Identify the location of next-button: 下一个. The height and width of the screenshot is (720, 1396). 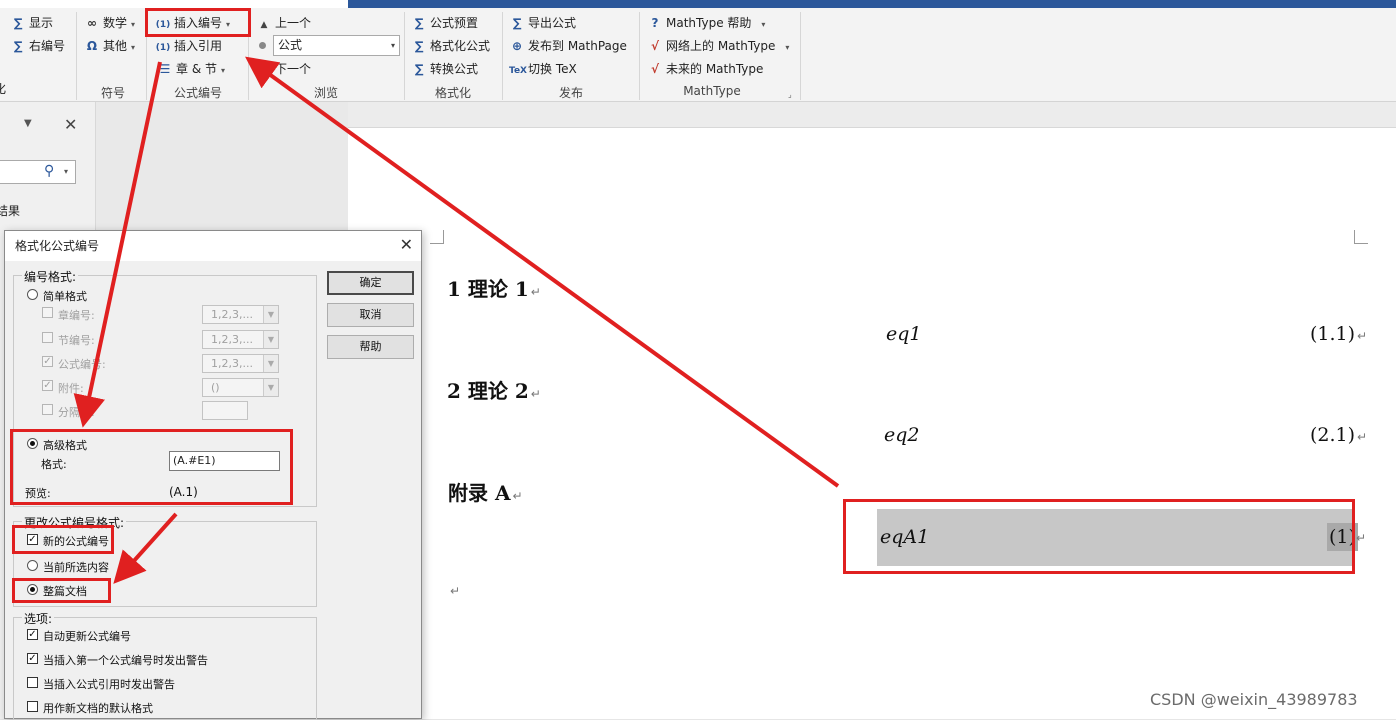
(293, 69).